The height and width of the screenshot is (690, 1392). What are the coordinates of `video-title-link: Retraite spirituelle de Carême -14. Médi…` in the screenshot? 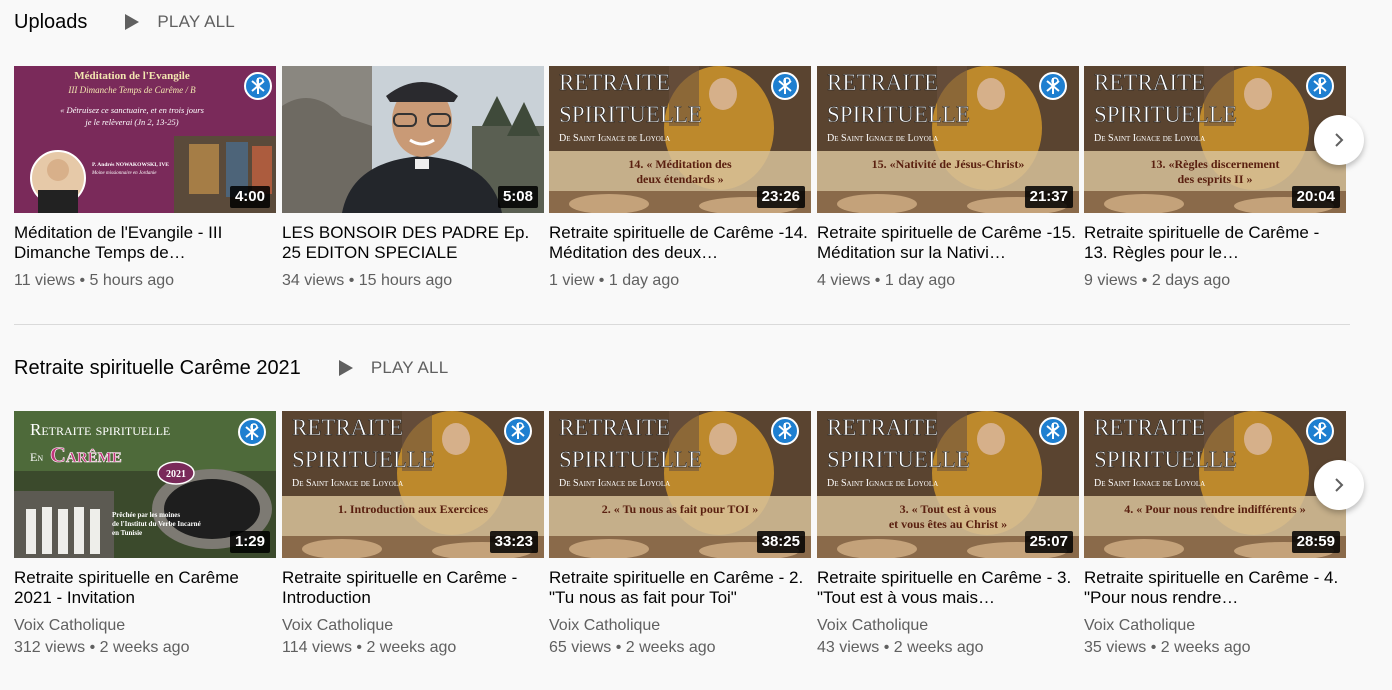 It's located at (680, 243).